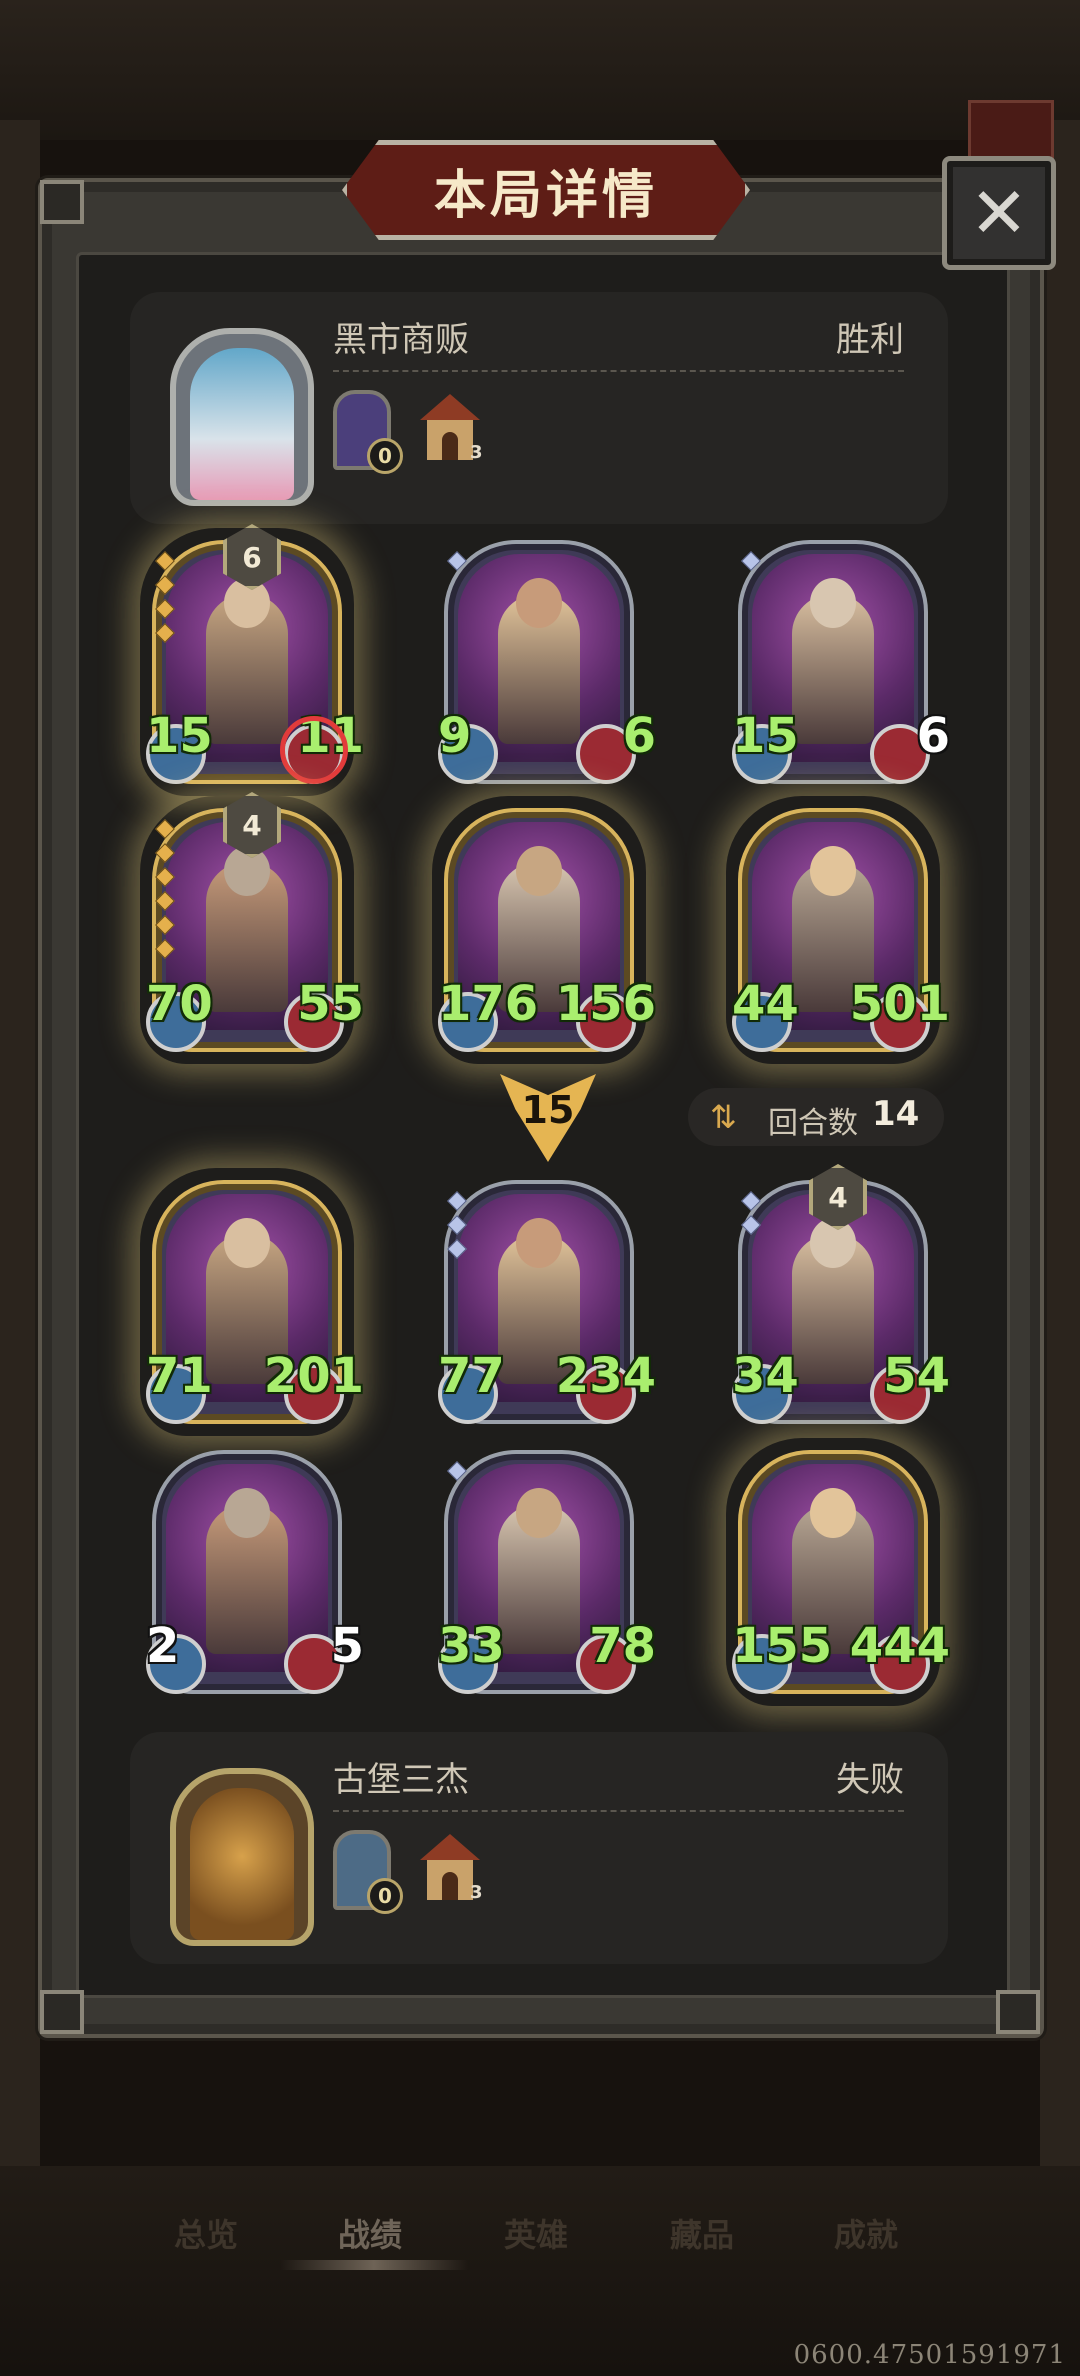 The height and width of the screenshot is (2376, 1080). Describe the element at coordinates (605, 1004) in the screenshot. I see `health-value: 156` at that location.